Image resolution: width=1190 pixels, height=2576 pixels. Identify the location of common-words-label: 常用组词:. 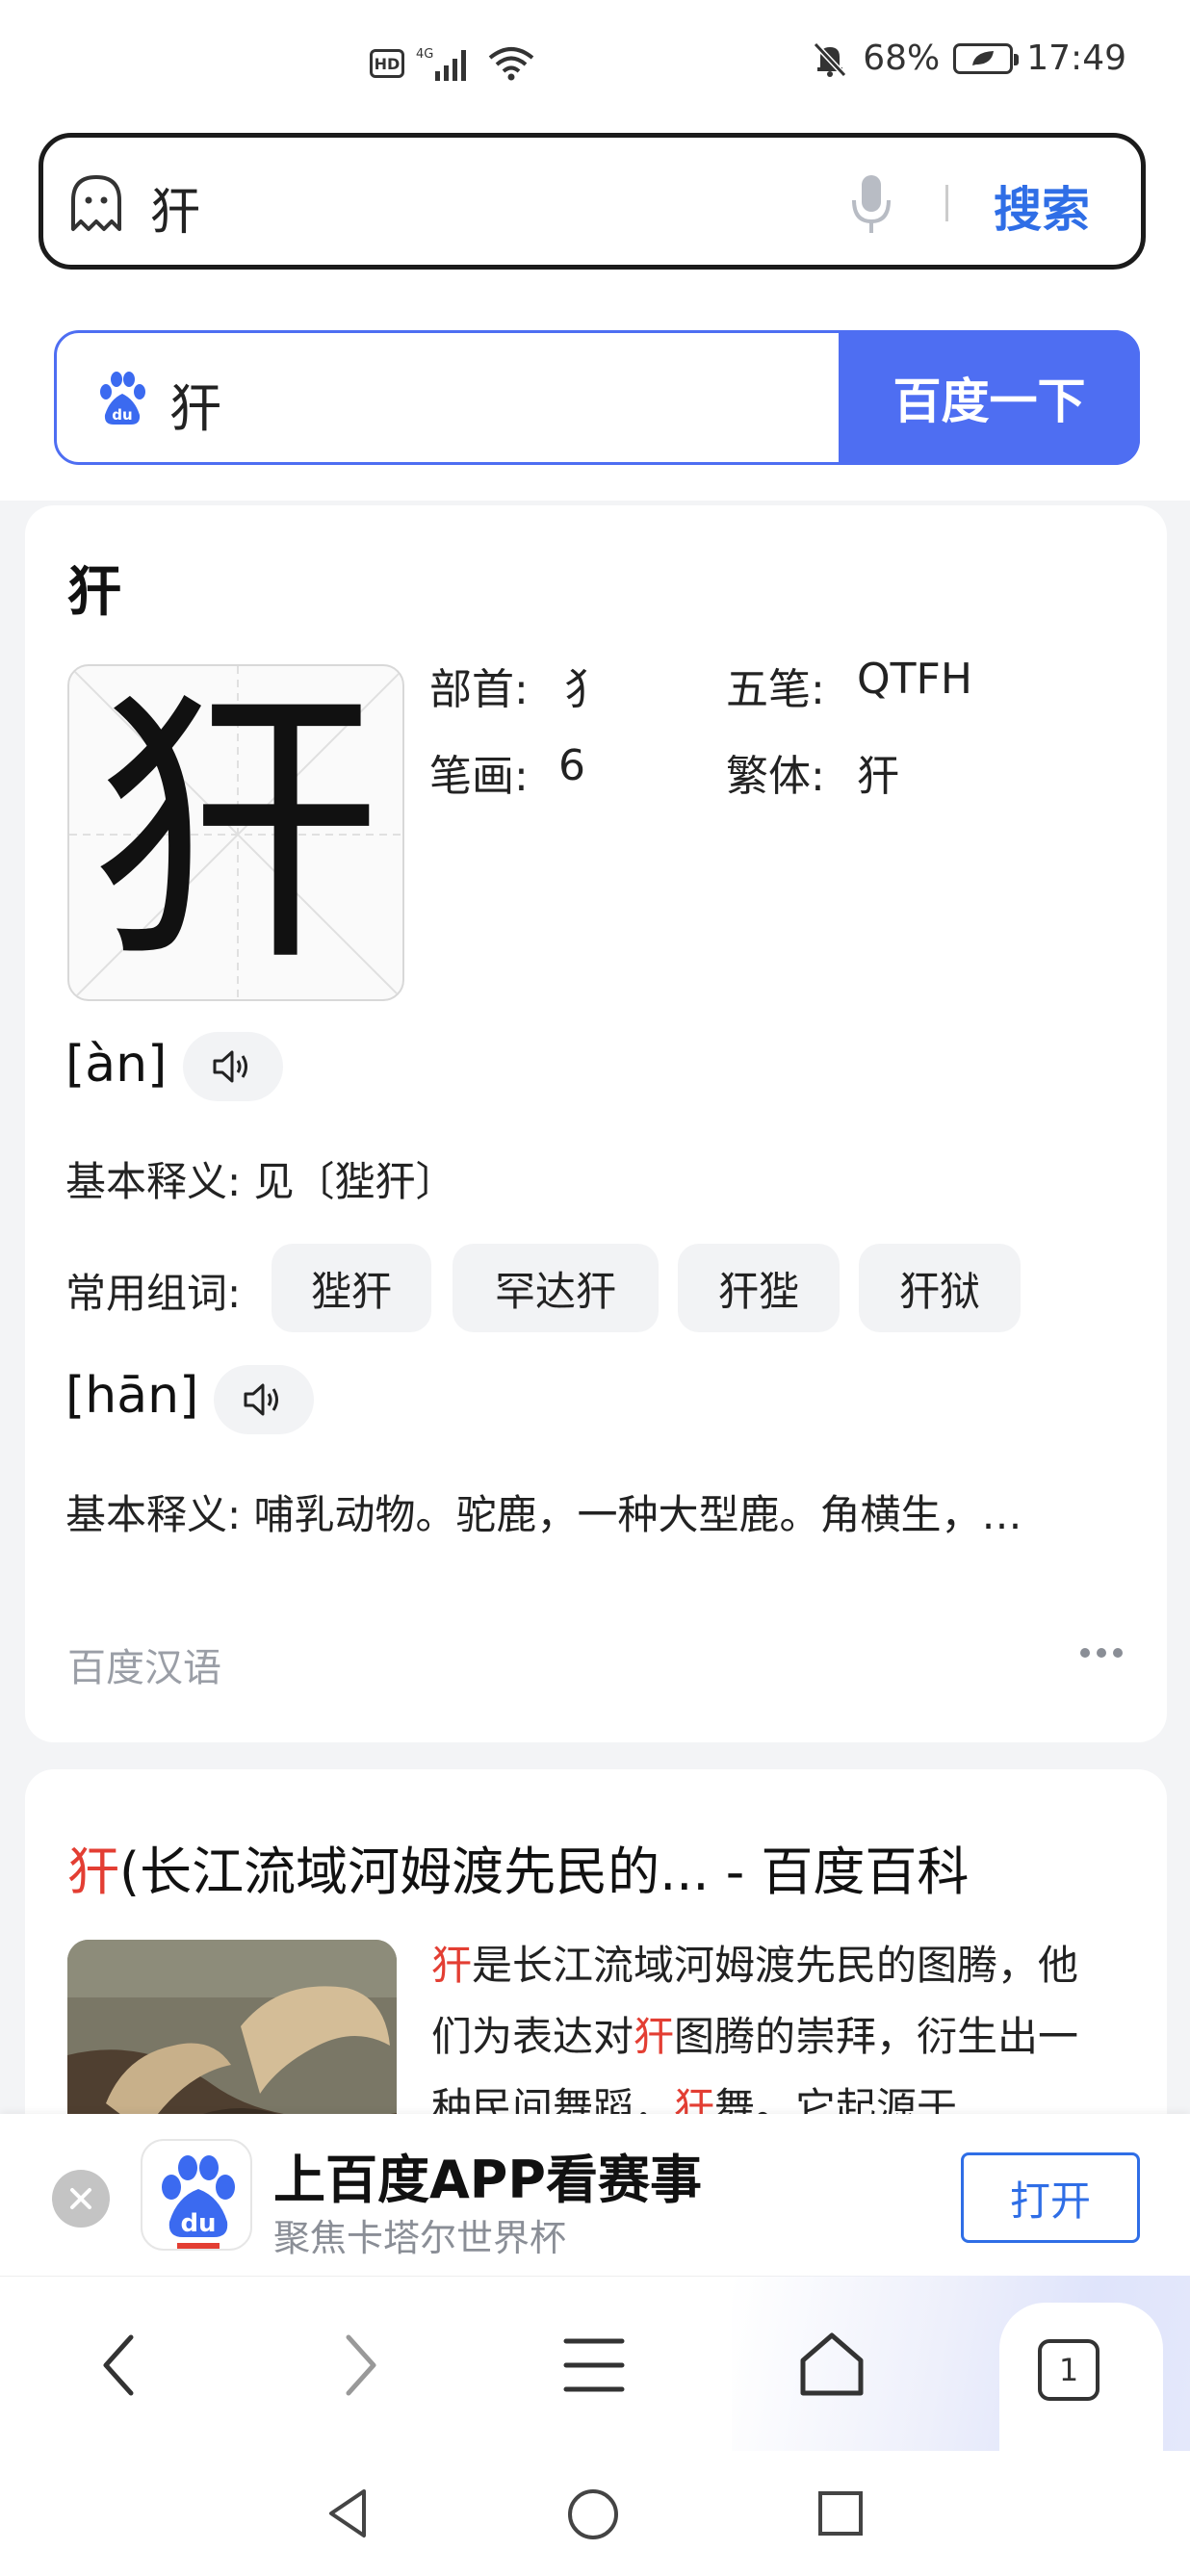
(154, 1294).